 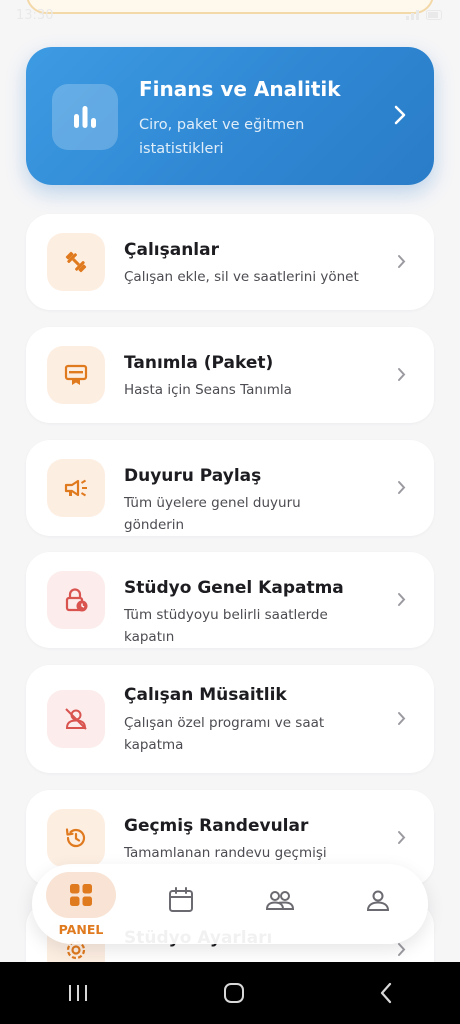 I want to click on card-membership-icon, so click(x=76, y=375).